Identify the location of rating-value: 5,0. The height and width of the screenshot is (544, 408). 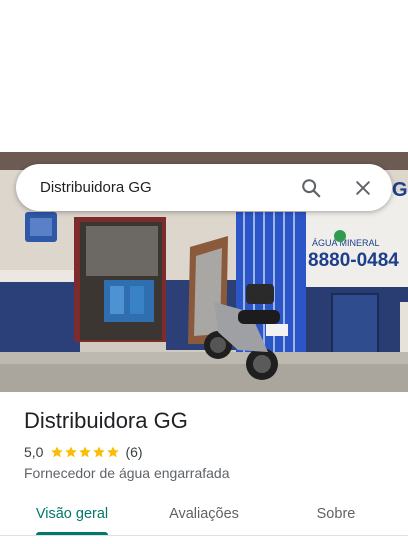
(34, 452).